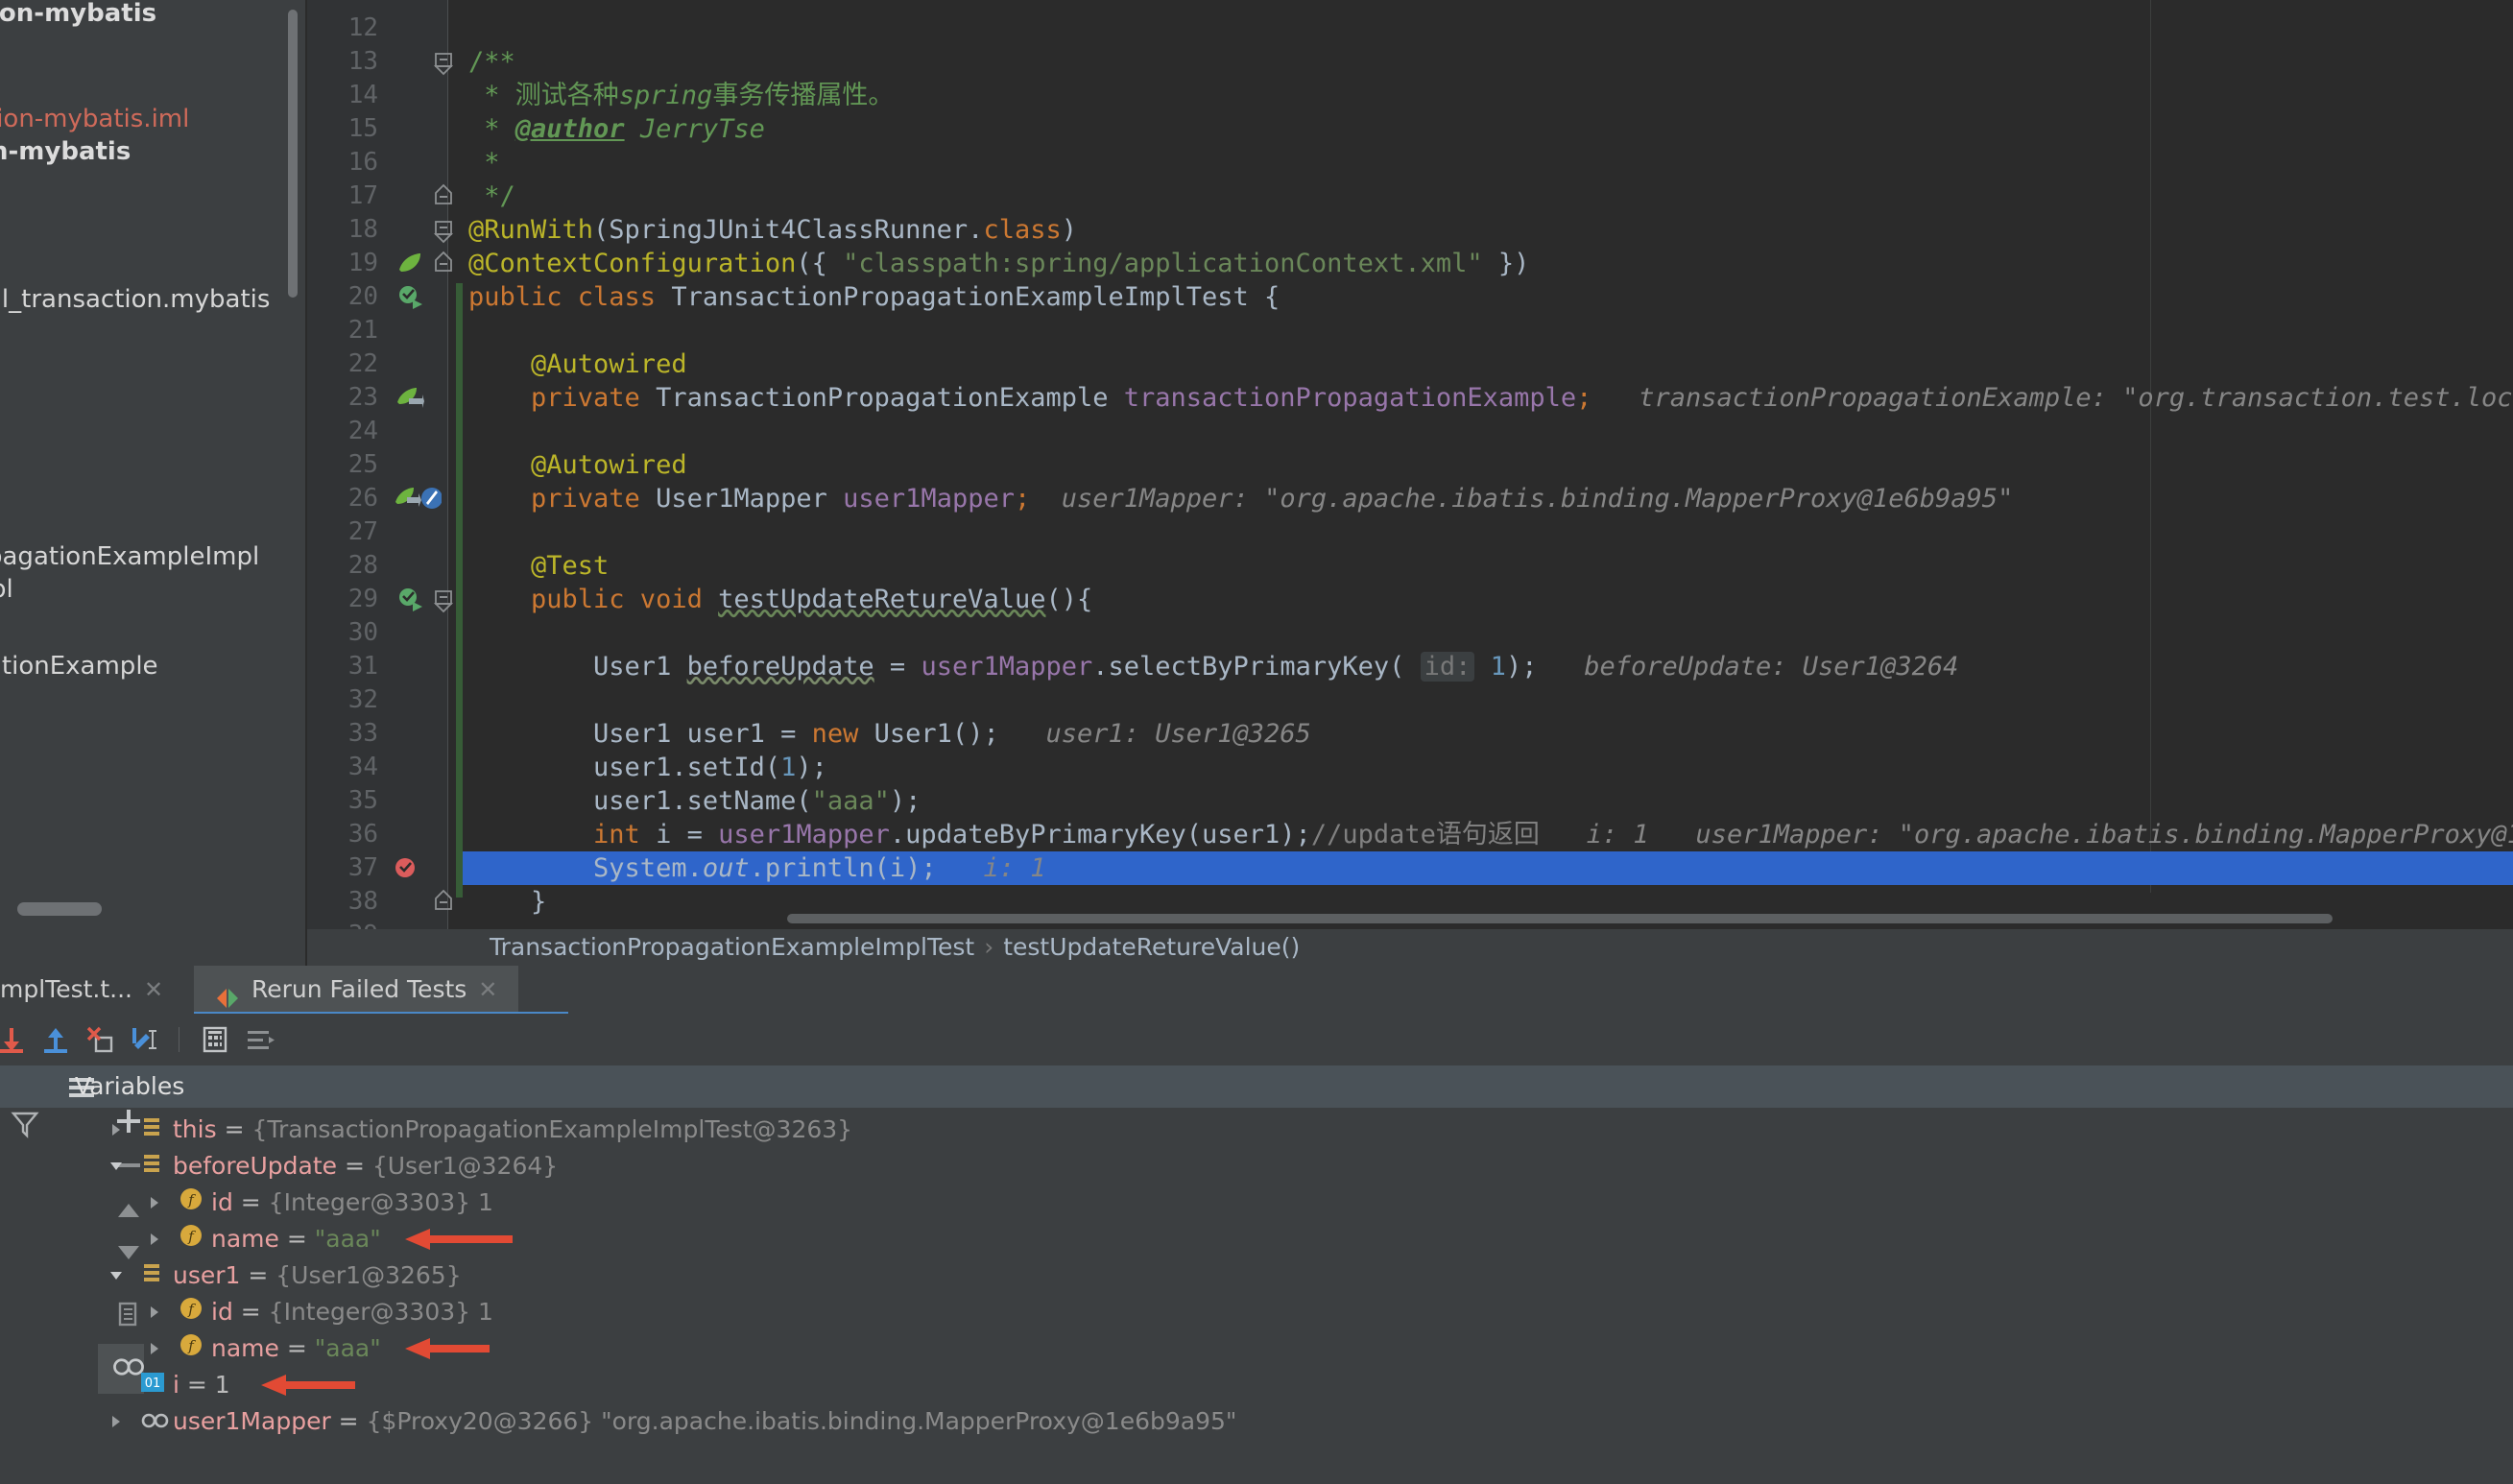  Describe the element at coordinates (129, 556) in the screenshot. I see `project-tree-item: pagationExampleImpl` at that location.